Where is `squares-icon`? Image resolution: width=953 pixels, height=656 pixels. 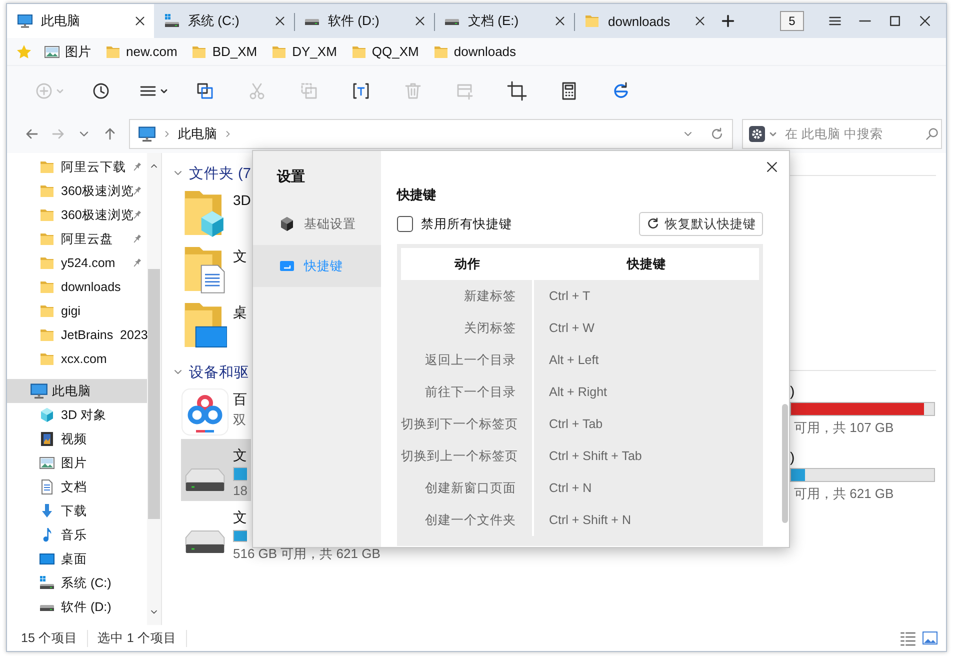
squares-icon is located at coordinates (205, 90).